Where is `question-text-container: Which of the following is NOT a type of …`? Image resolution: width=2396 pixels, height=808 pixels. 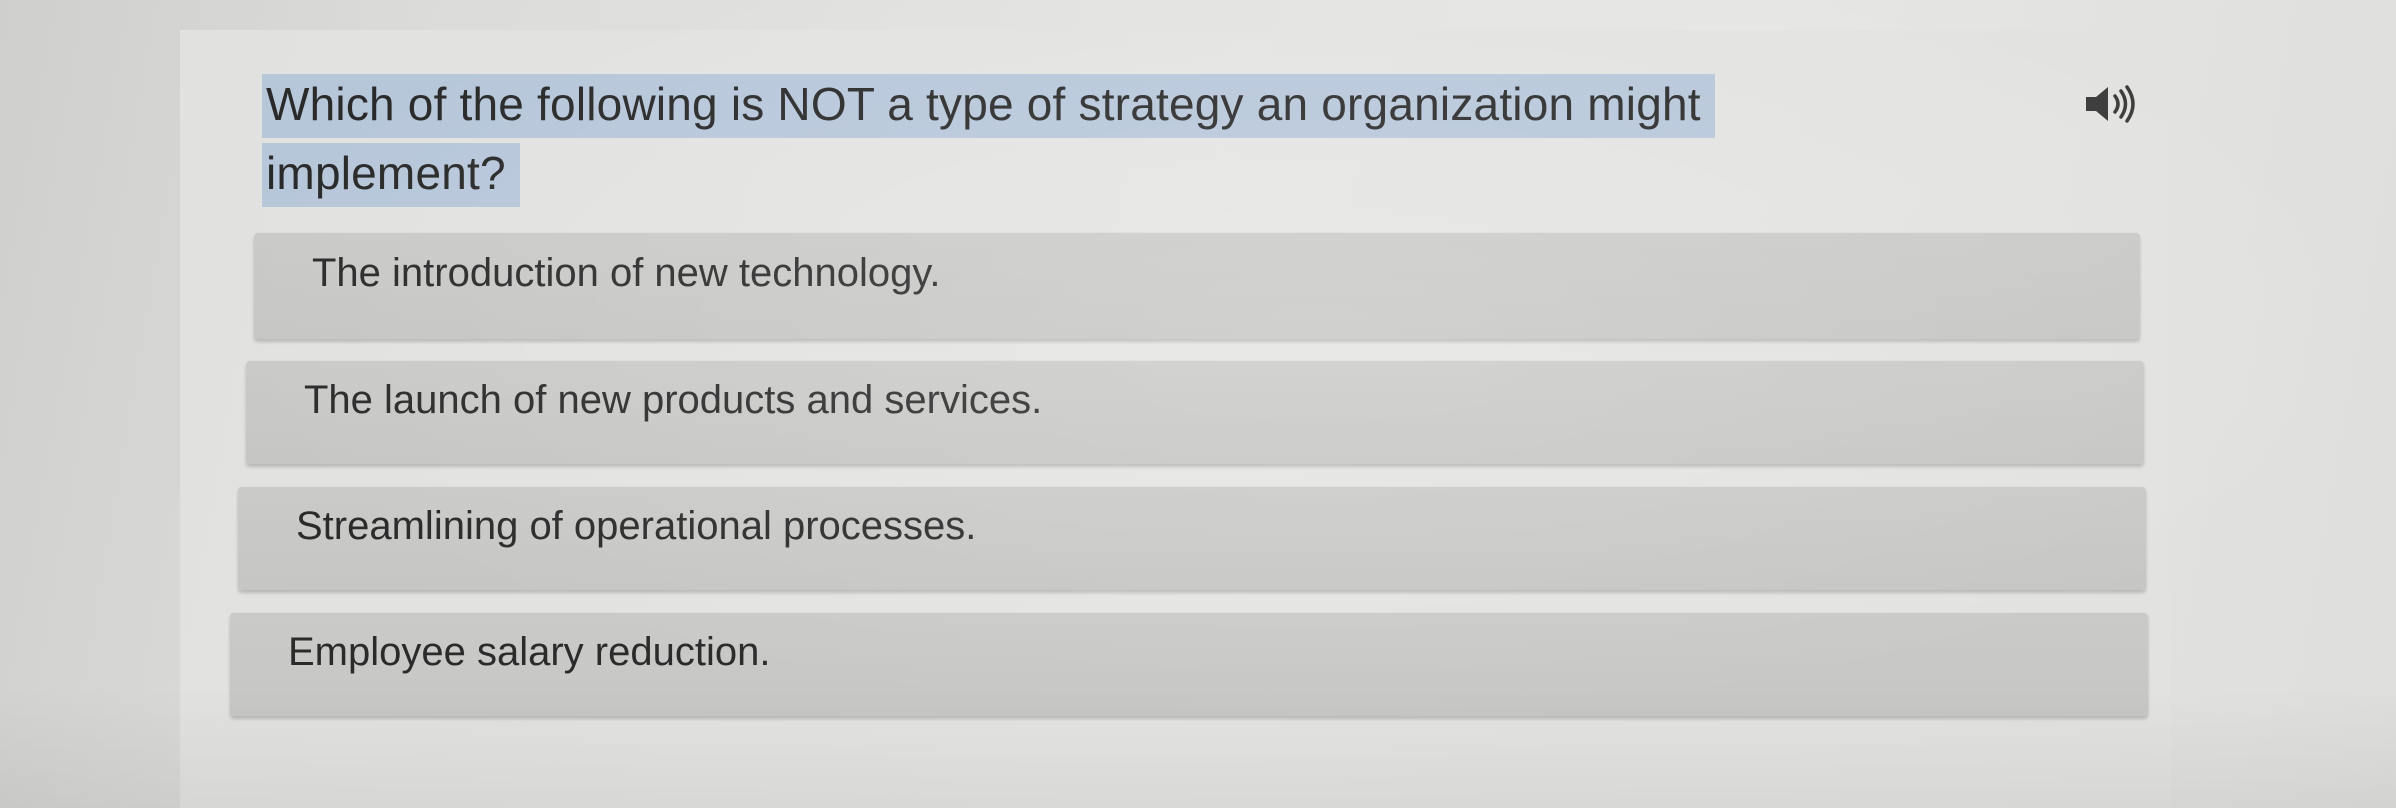
question-text-container: Which of the following is NOT a type of … is located at coordinates (1072, 139).